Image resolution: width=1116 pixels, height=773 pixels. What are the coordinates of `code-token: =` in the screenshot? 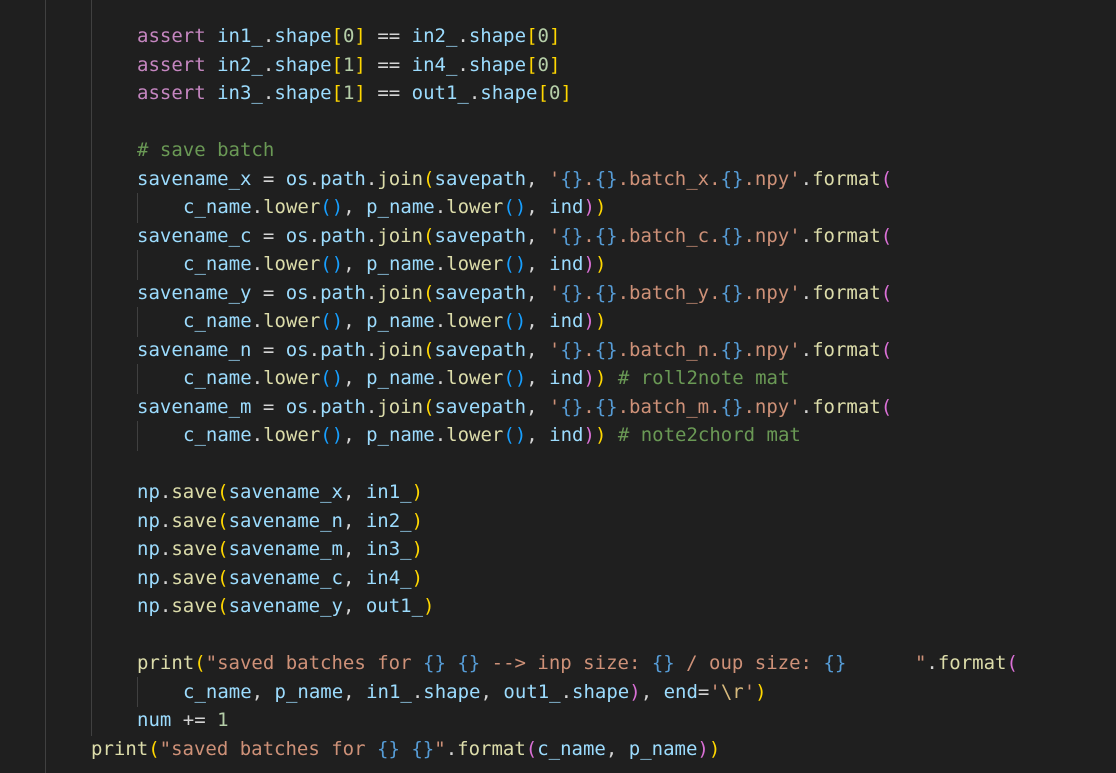 It's located at (268, 406).